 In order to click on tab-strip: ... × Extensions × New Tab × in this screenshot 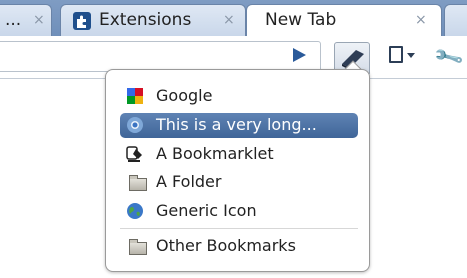, I will do `click(233, 18)`.